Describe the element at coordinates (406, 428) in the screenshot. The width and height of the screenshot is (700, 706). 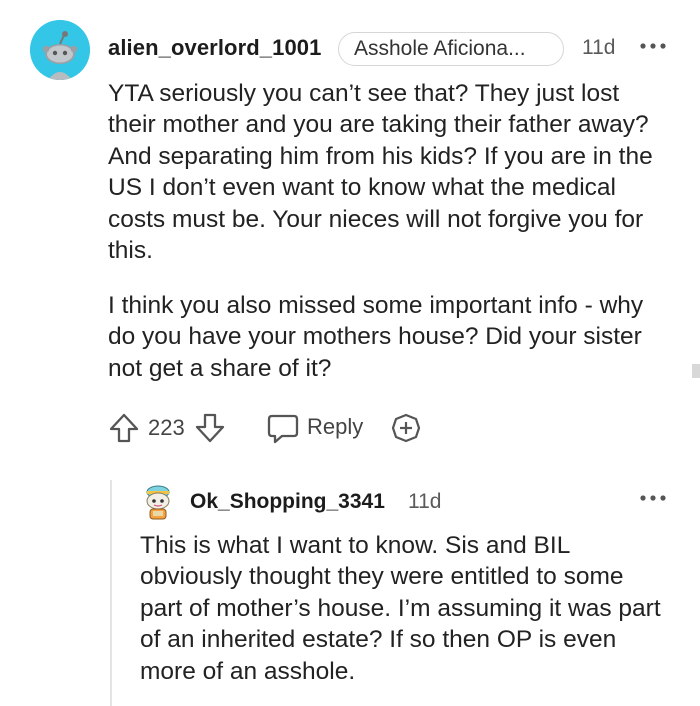
I see `give-award-icon` at that location.